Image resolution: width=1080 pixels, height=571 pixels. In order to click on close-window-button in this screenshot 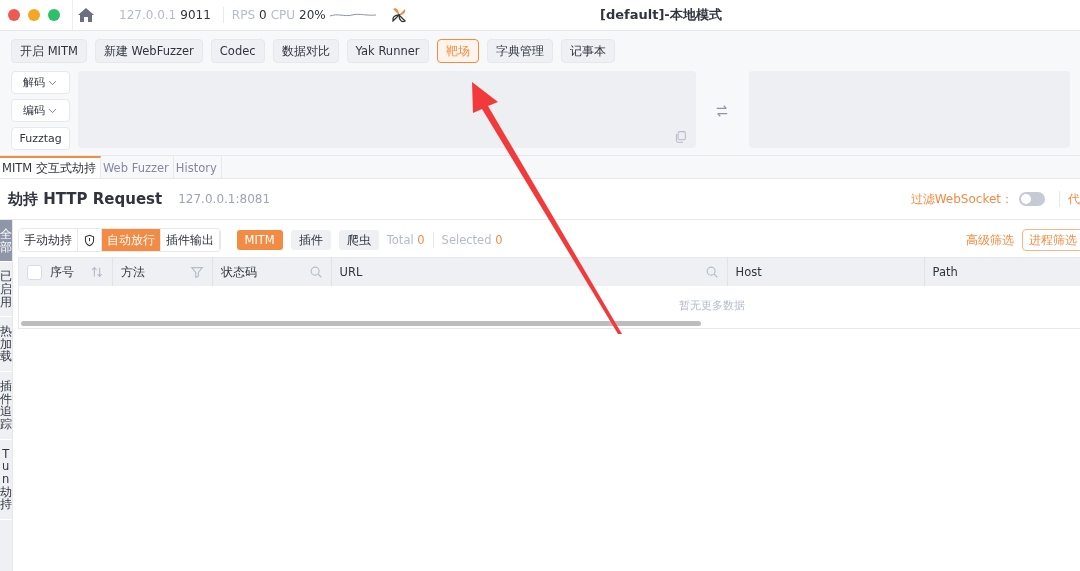, I will do `click(14, 15)`.